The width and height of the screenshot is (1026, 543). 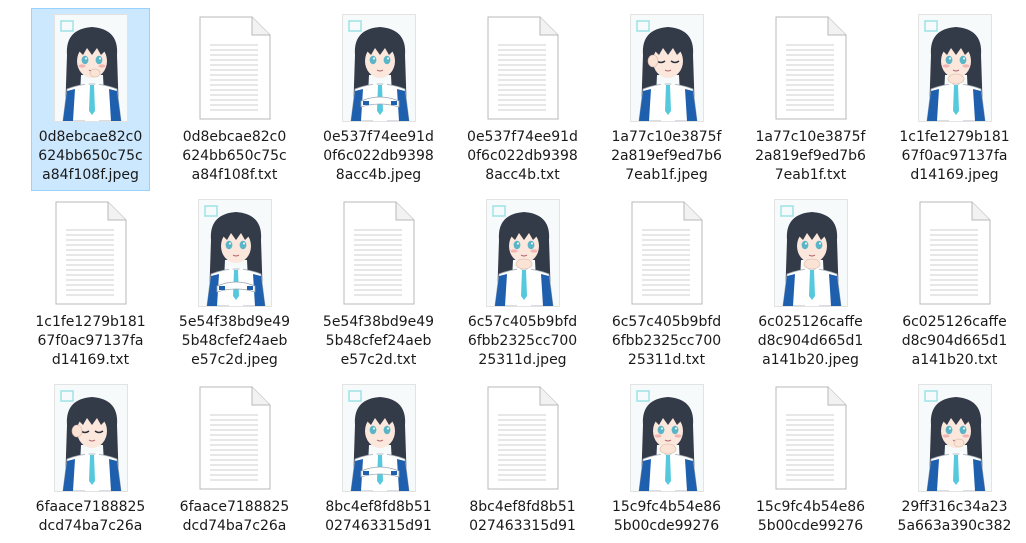 I want to click on file-item-jpeg: 1a77c10e3875f 2a819ef9ed7b6 7eab1f.jpeg, so click(x=666, y=99).